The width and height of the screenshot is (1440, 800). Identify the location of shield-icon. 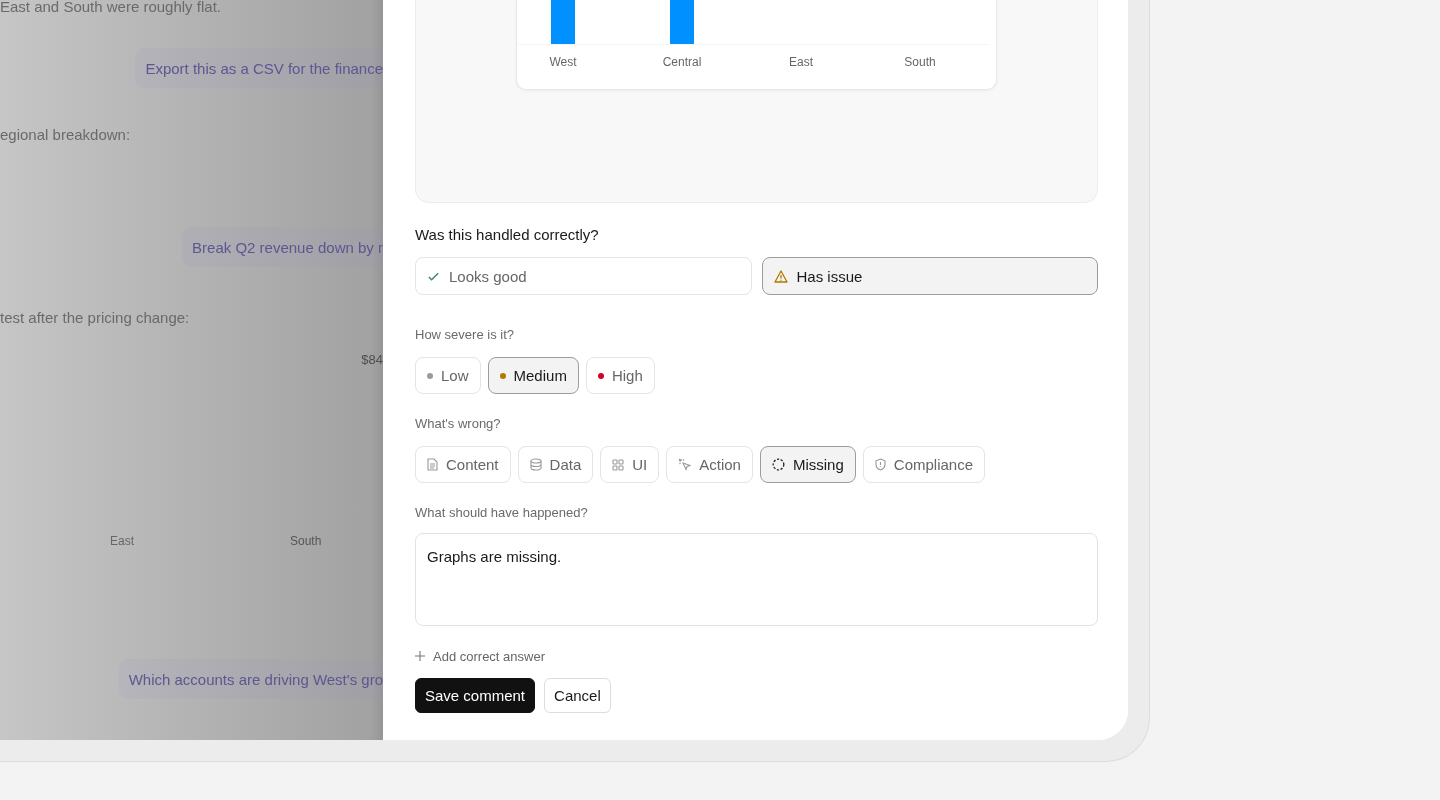
(880, 464).